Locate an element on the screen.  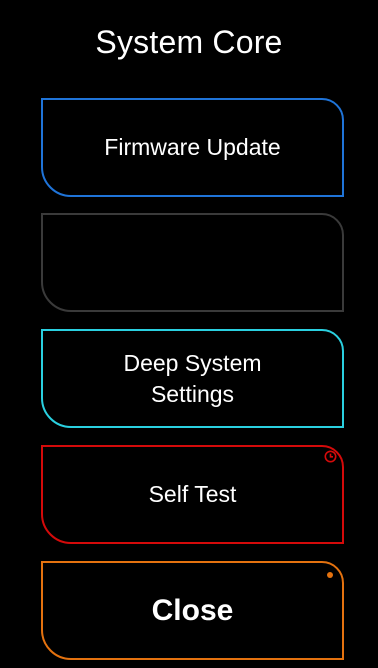
page-title: System Core is located at coordinates (189, 42).